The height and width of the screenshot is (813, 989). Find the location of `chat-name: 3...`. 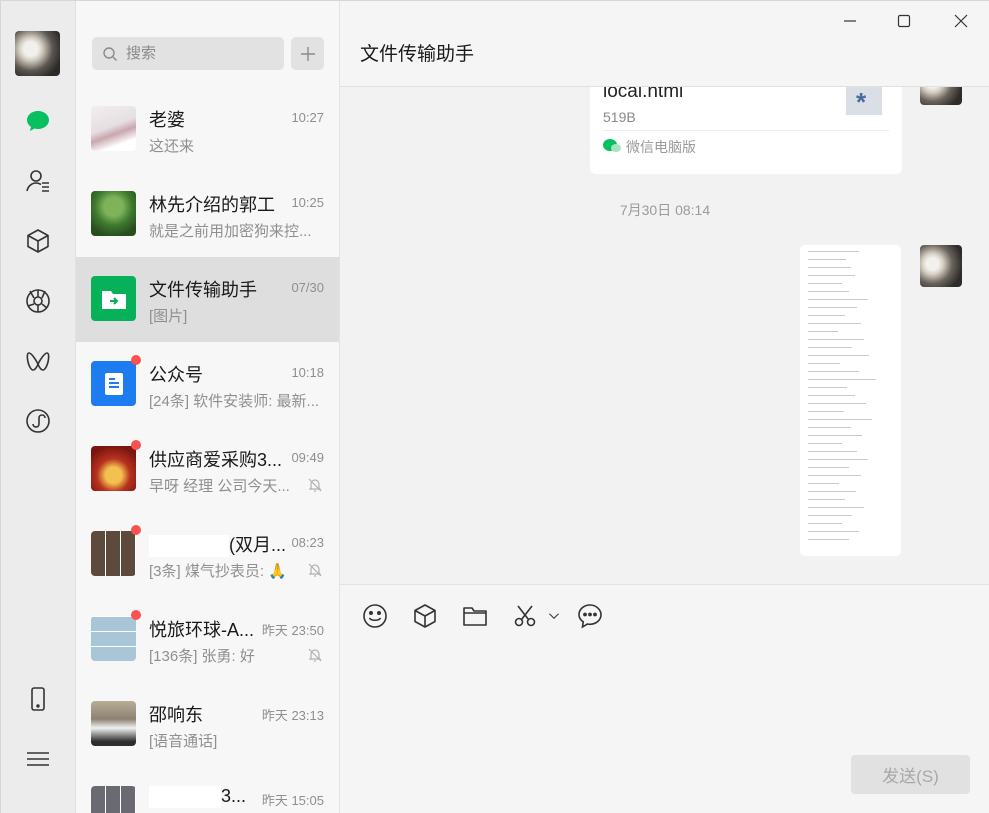

chat-name: 3... is located at coordinates (197, 797).